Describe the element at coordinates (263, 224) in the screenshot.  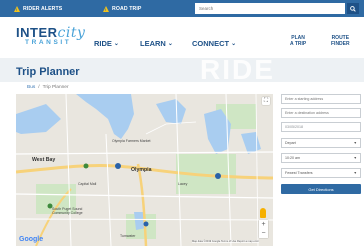
I see `zoom-in-icon: +` at that location.